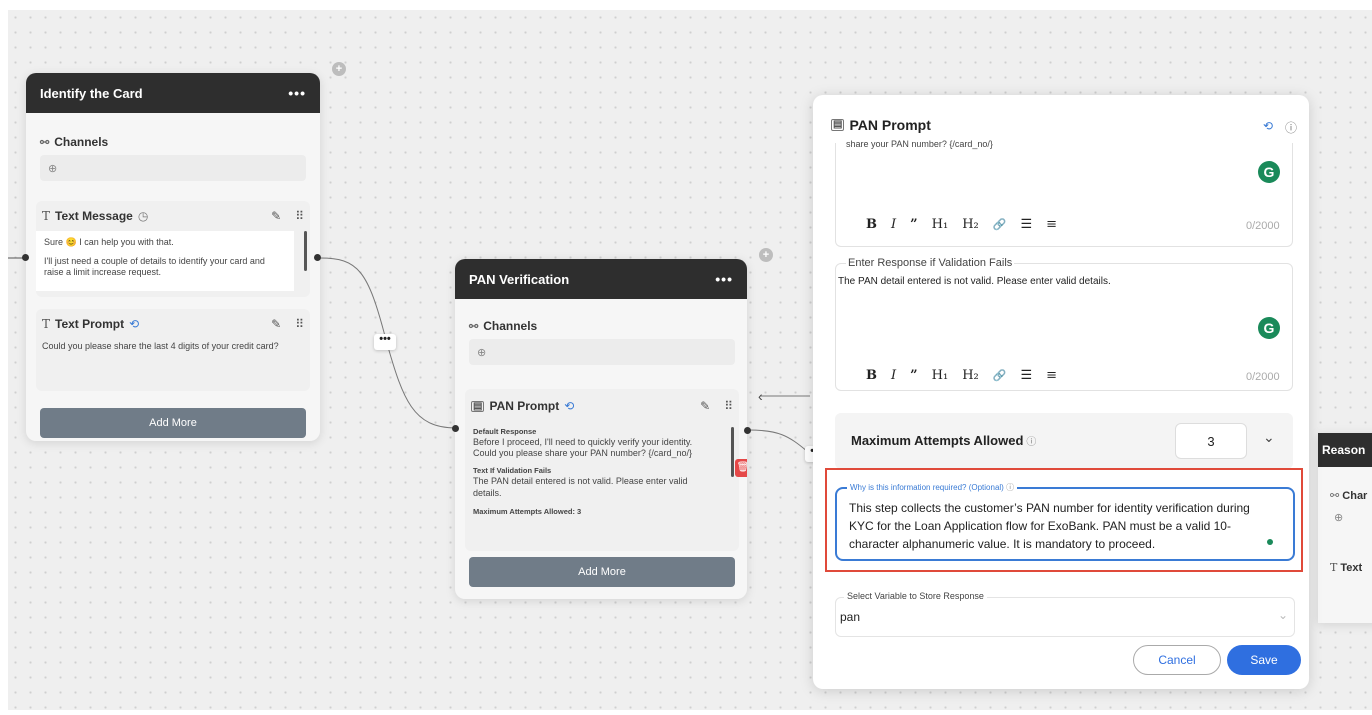  I want to click on grammarly-status-icon, so click(1270, 542).